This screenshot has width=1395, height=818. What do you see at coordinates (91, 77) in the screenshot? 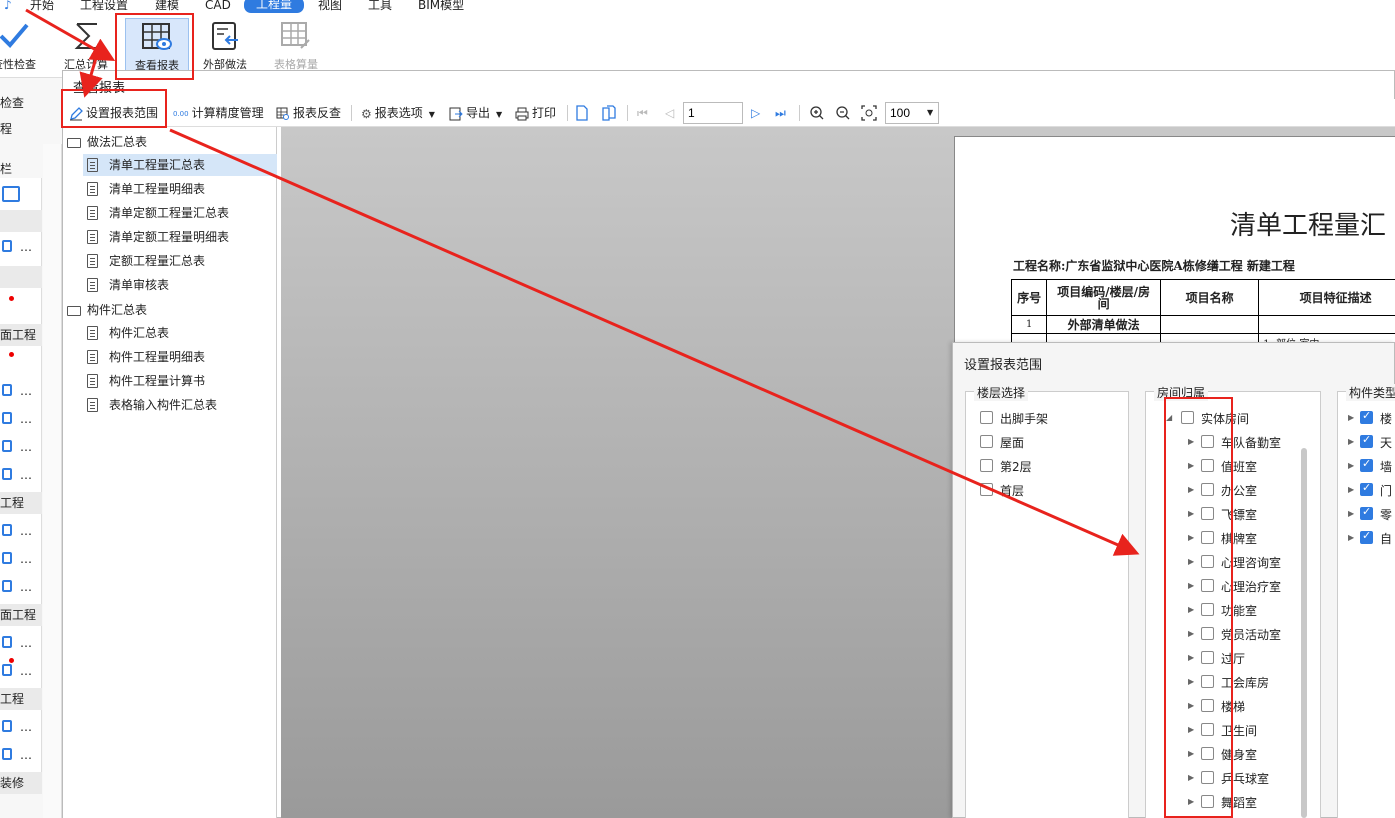
I see `arrow-to-set-range` at bounding box center [91, 77].